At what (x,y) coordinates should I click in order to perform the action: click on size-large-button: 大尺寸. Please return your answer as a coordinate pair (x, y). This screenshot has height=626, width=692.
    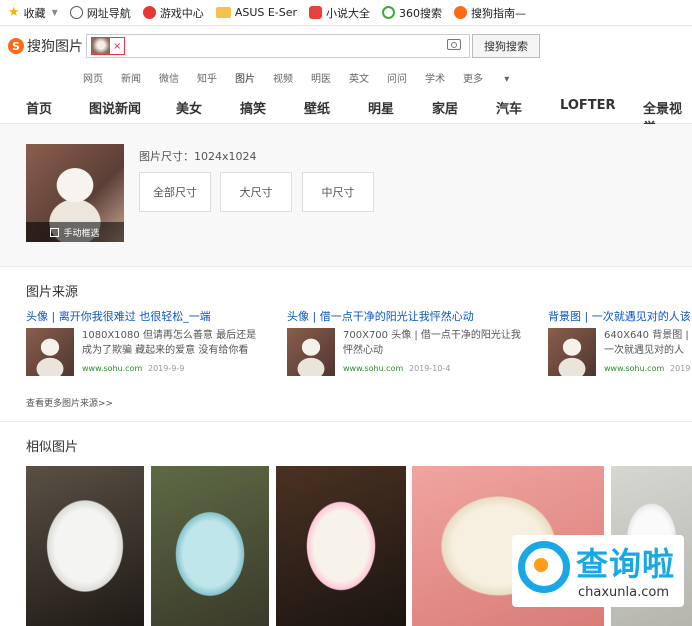
    Looking at the image, I should click on (256, 192).